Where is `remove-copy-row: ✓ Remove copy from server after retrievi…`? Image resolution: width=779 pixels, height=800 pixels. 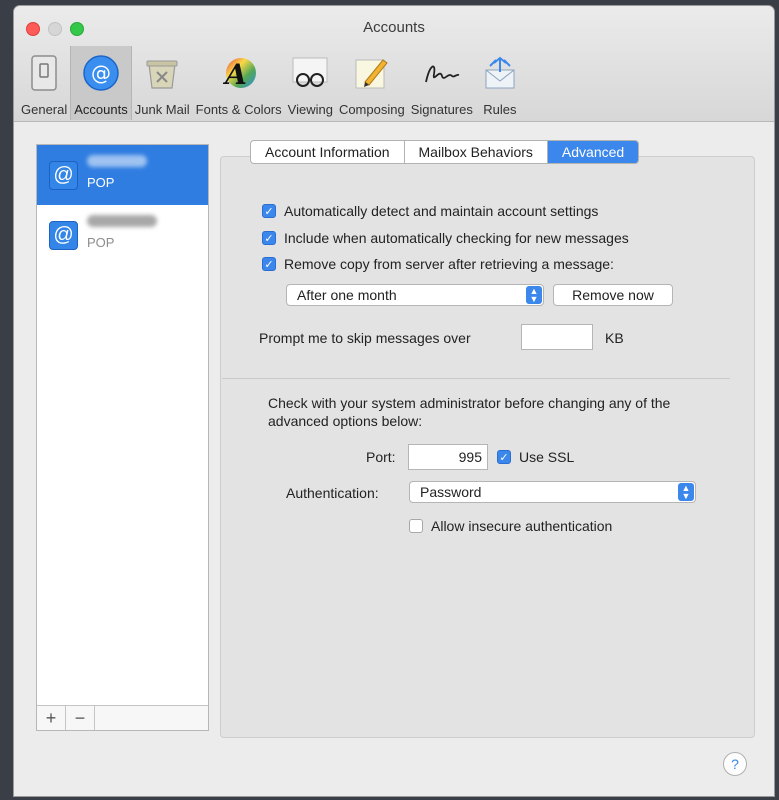 remove-copy-row: ✓ Remove copy from server after retrievi… is located at coordinates (438, 264).